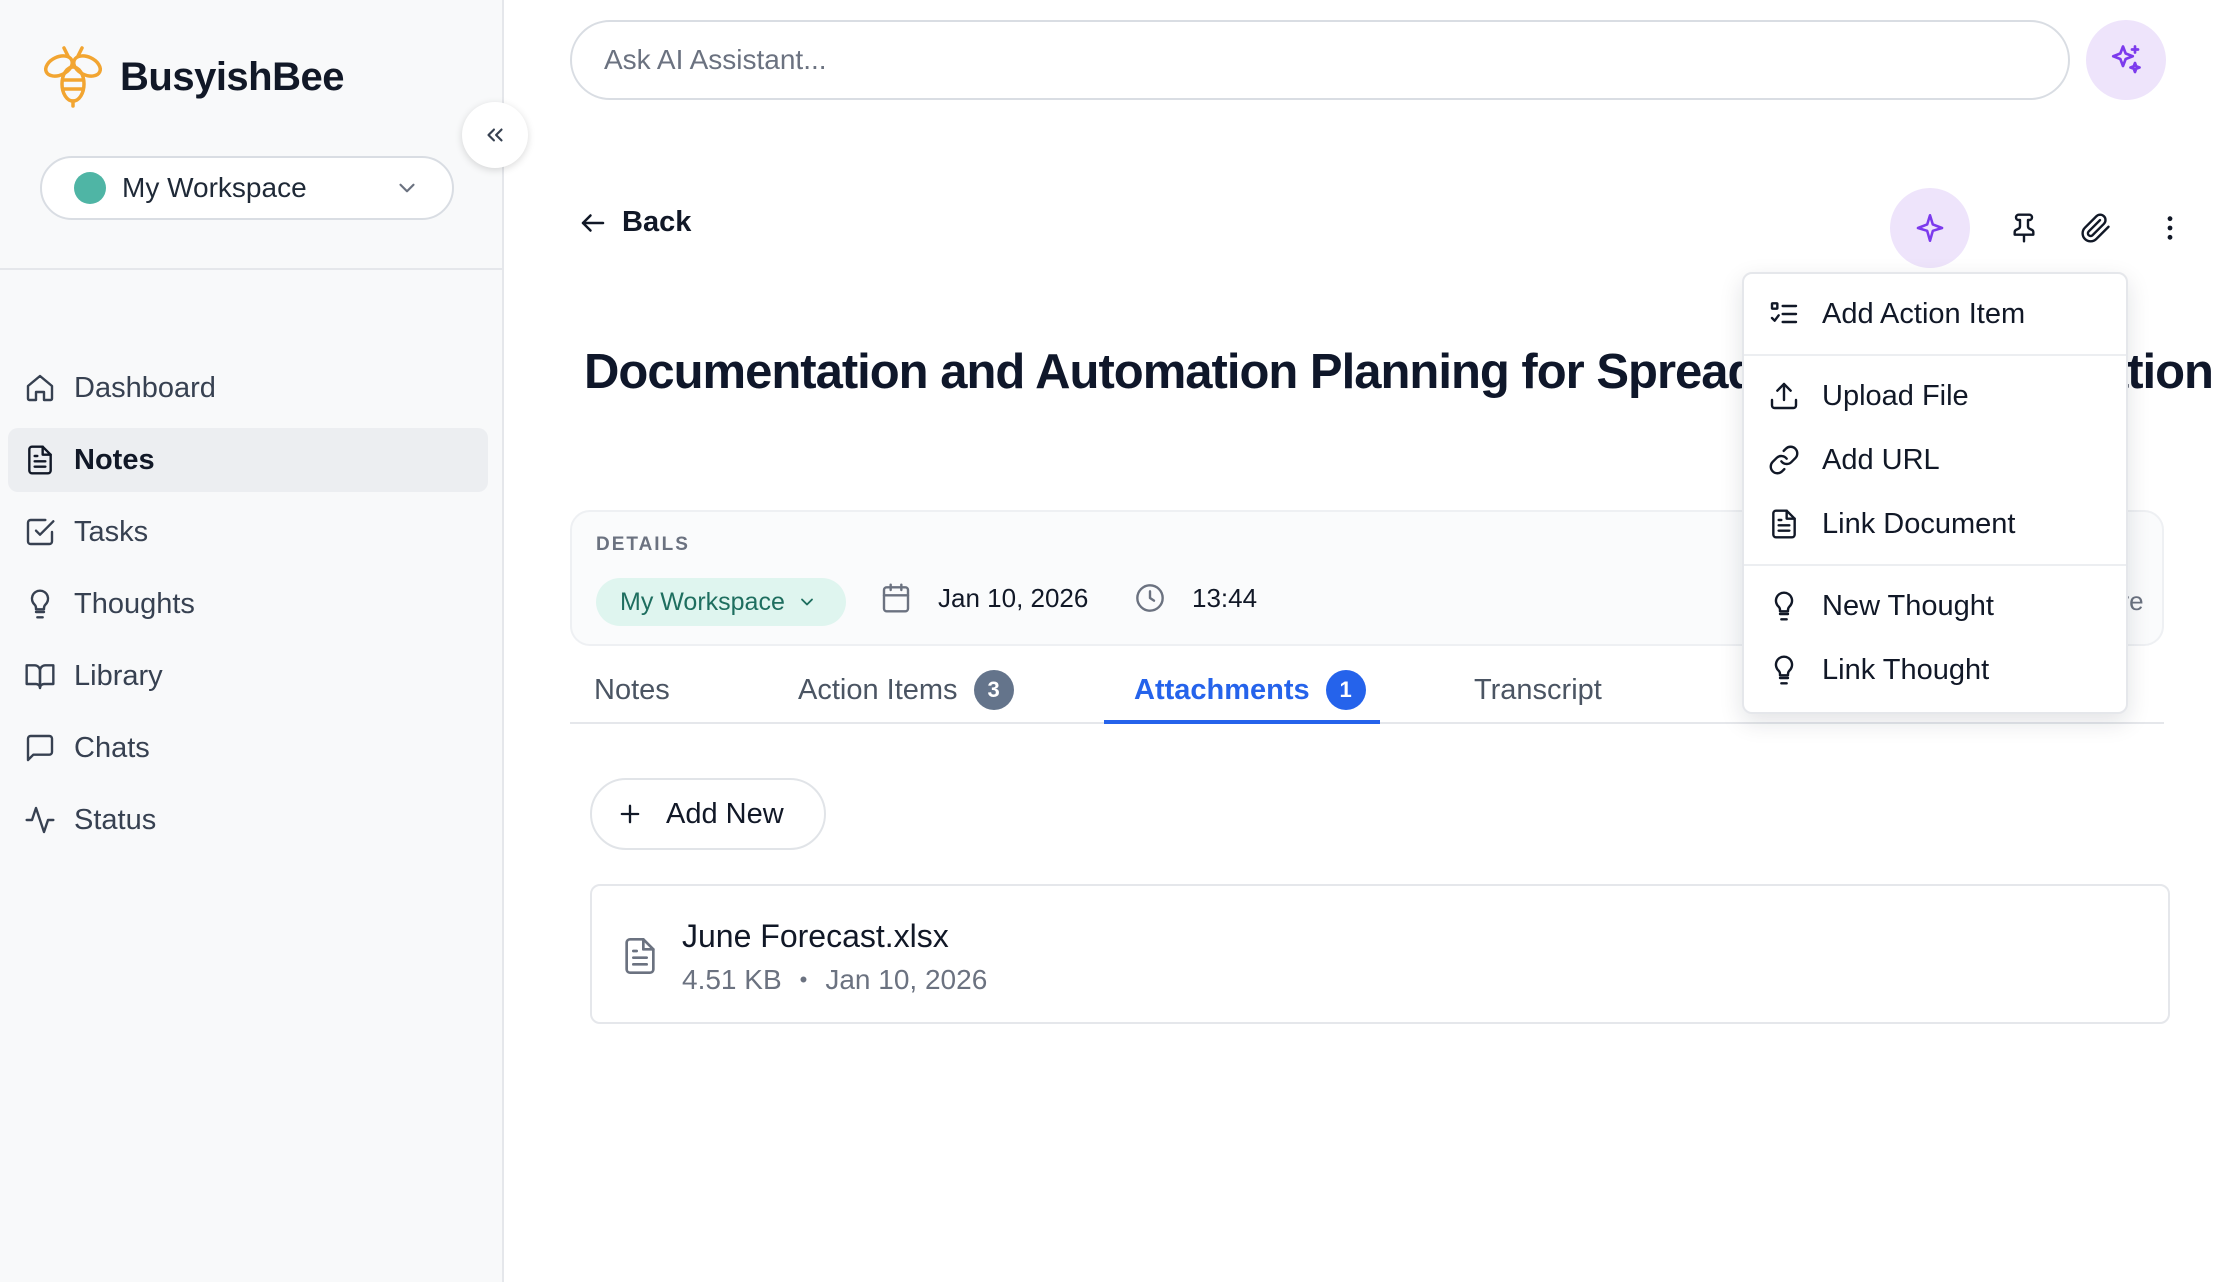 The width and height of the screenshot is (2218, 1282). I want to click on menu-item-label: Upload File, so click(1895, 395).